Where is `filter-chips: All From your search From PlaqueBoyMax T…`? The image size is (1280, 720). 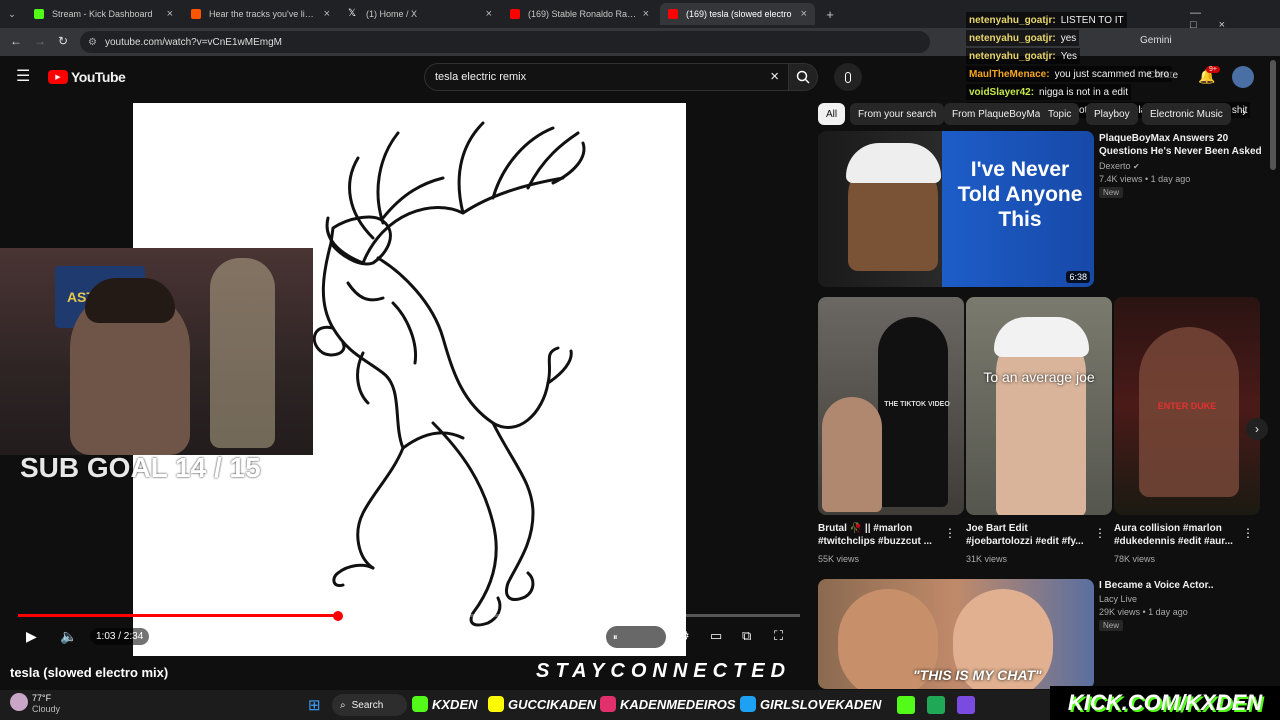 filter-chips: All From your search From PlaqueBoyMax T… is located at coordinates (1038, 114).